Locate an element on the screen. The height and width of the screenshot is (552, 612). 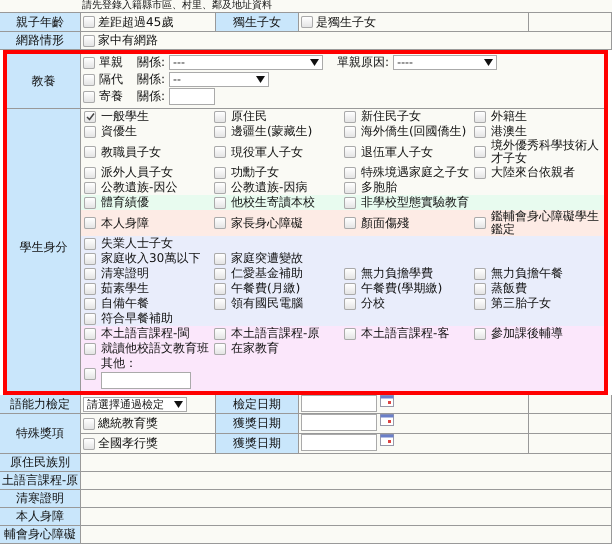
option-label: 本土語言課程-客 is located at coordinates (405, 333).